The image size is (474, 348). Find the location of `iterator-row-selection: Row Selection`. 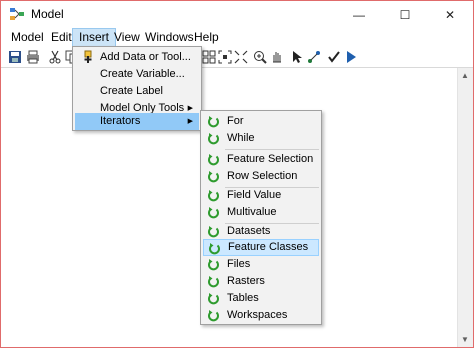

iterator-row-selection: Row Selection is located at coordinates (261, 176).